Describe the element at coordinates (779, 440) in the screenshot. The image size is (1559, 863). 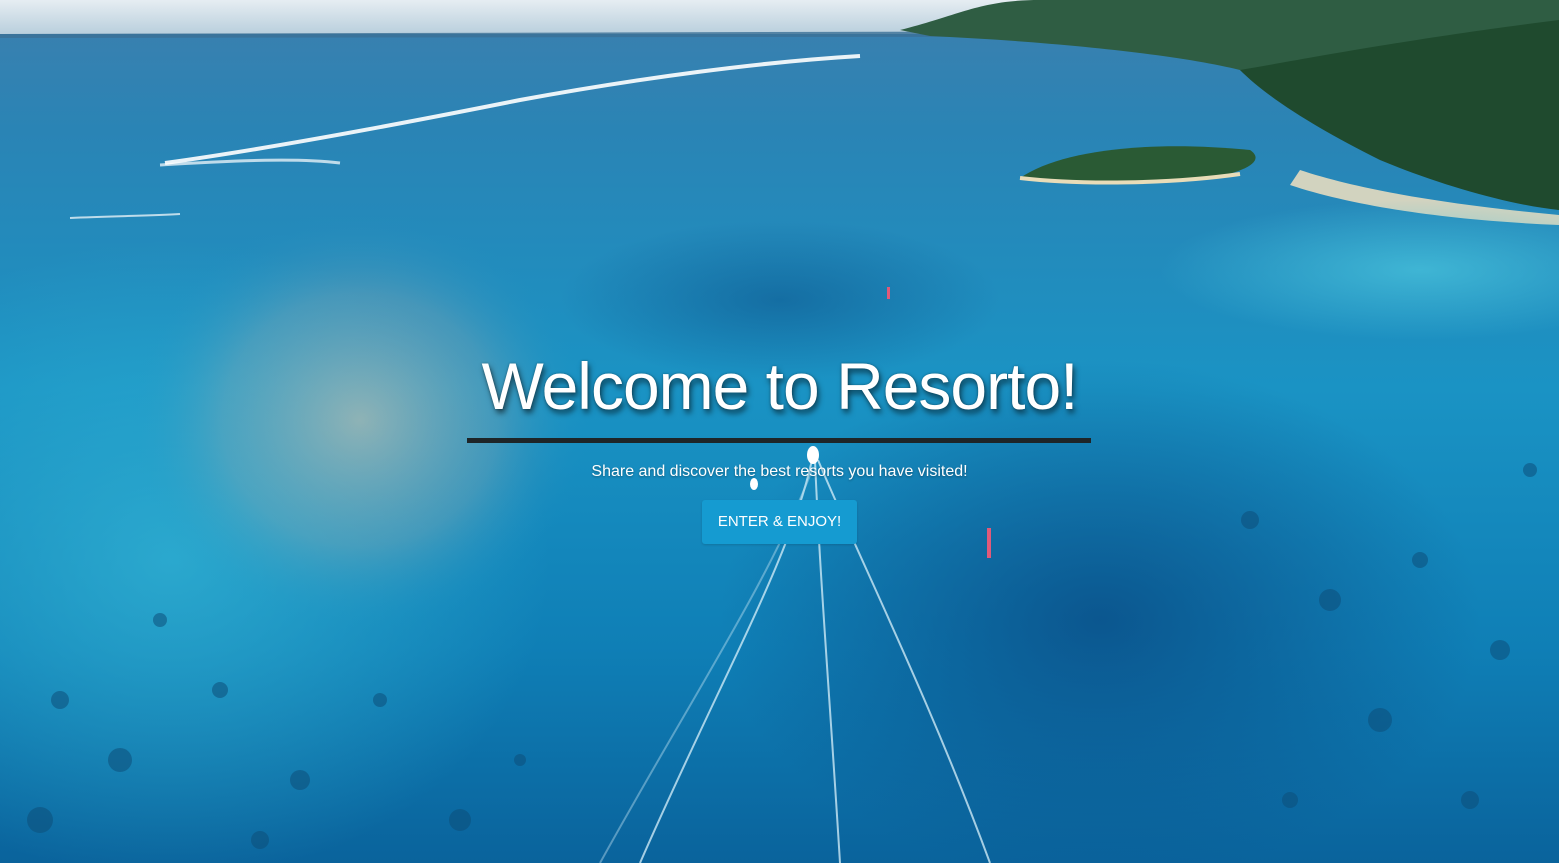
I see `hero-divider` at that location.